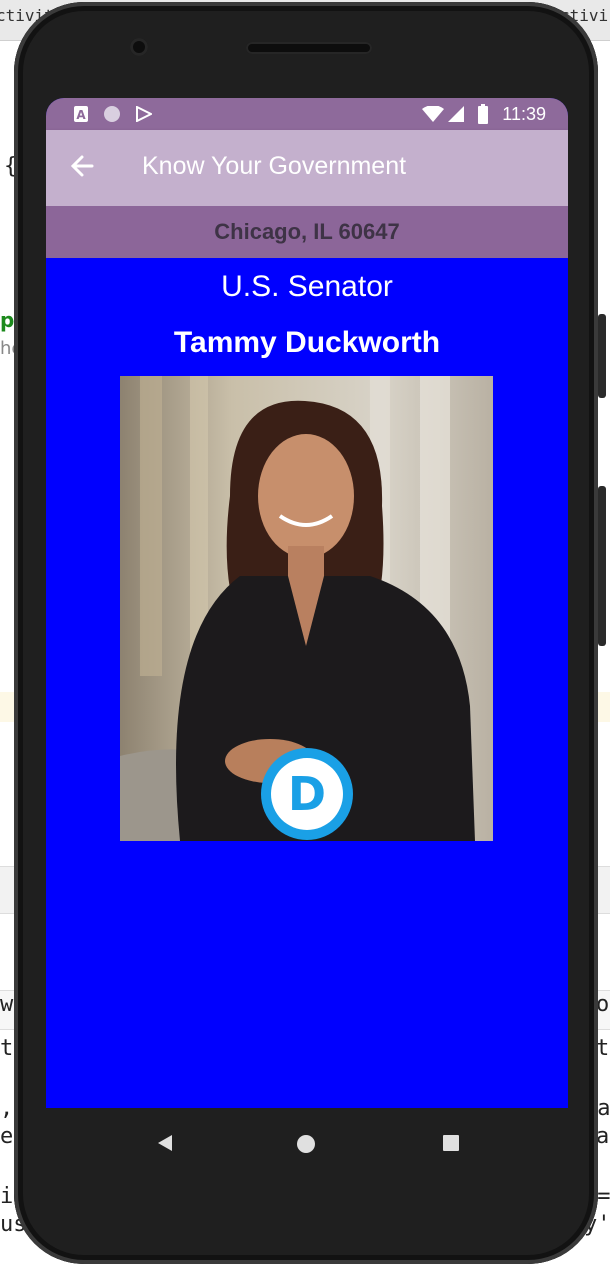 This screenshot has height=1270, width=610. Describe the element at coordinates (145, 116) in the screenshot. I see `play-store-icon` at that location.